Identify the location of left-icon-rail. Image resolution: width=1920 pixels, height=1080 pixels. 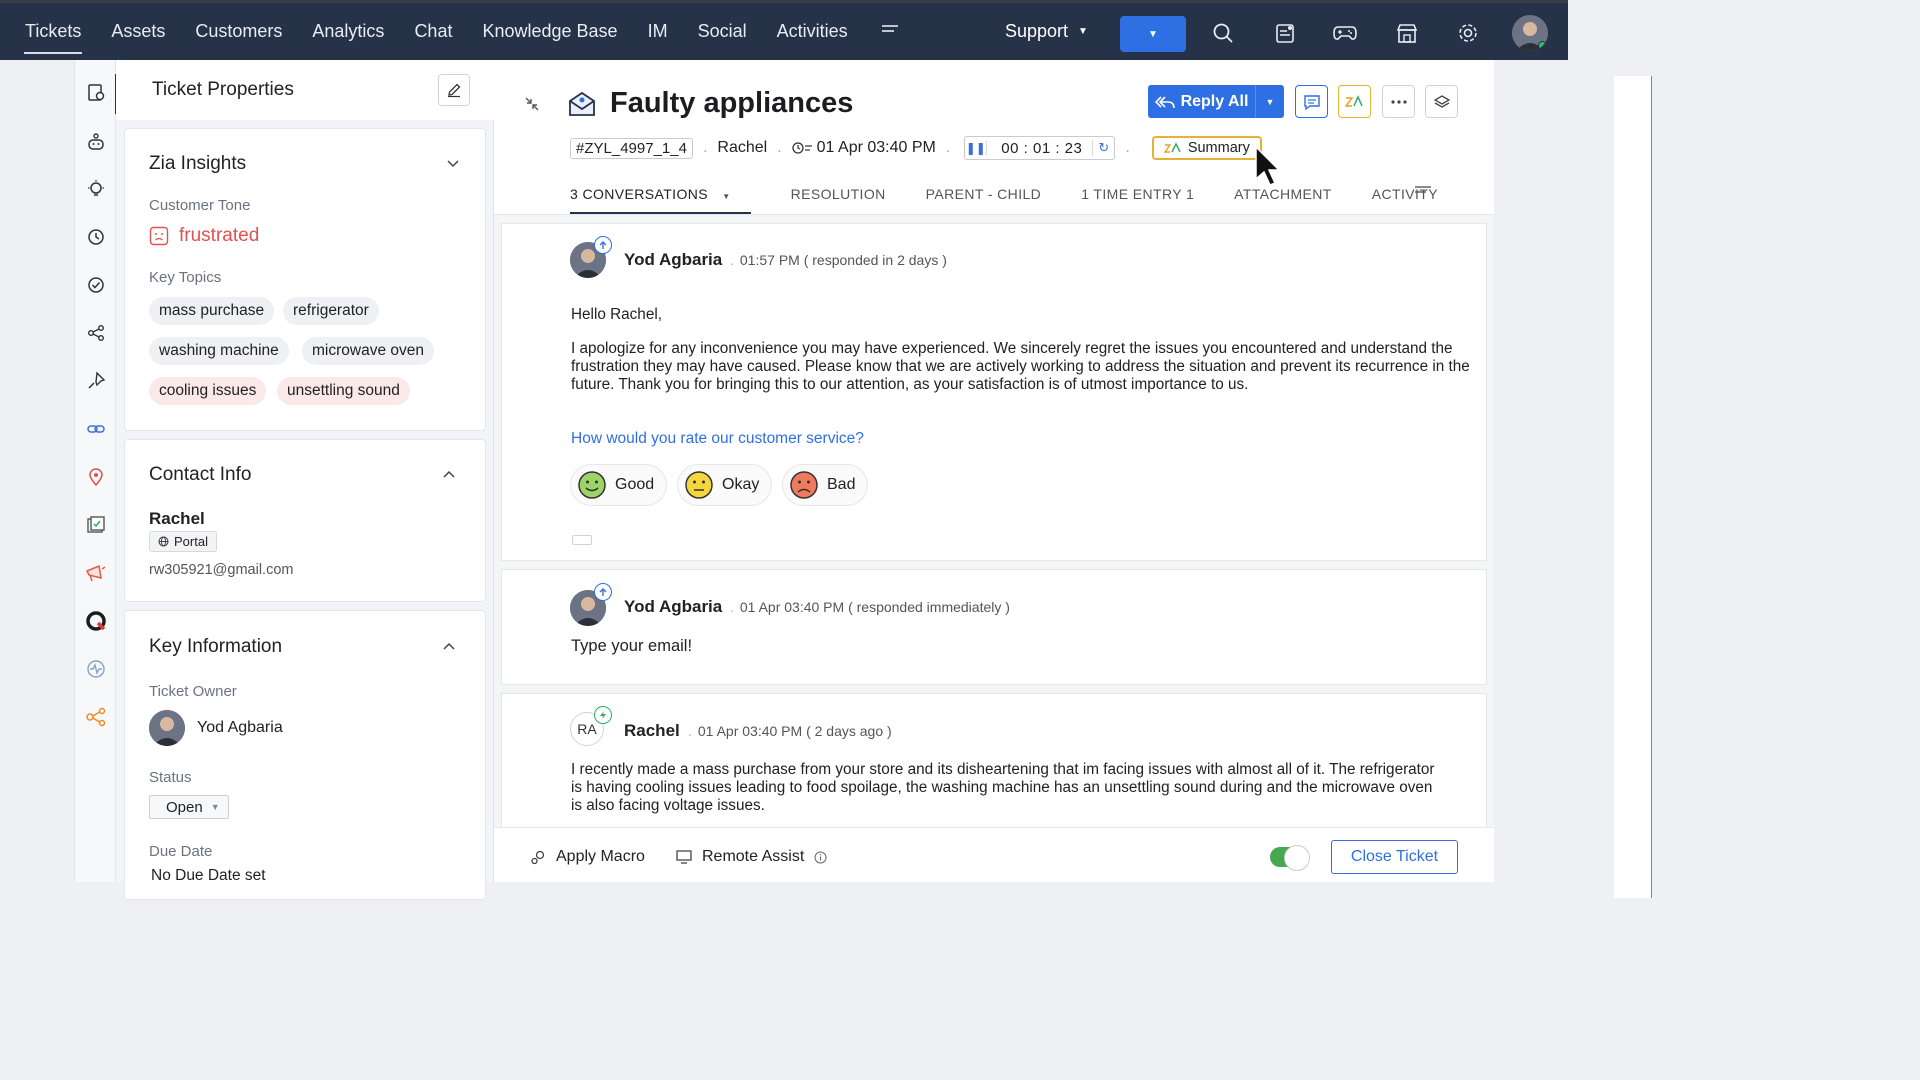
(95, 471).